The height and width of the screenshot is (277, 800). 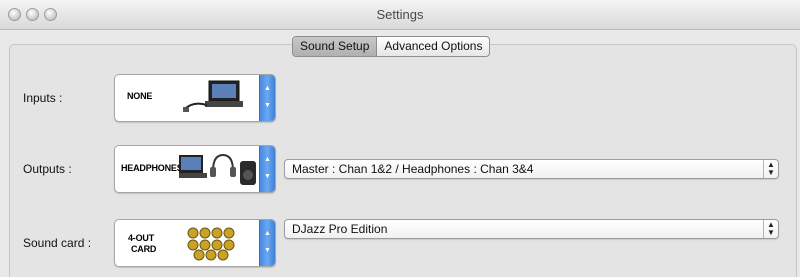 I want to click on inputs-device-selector: NONE ▲ ▼, so click(x=195, y=98).